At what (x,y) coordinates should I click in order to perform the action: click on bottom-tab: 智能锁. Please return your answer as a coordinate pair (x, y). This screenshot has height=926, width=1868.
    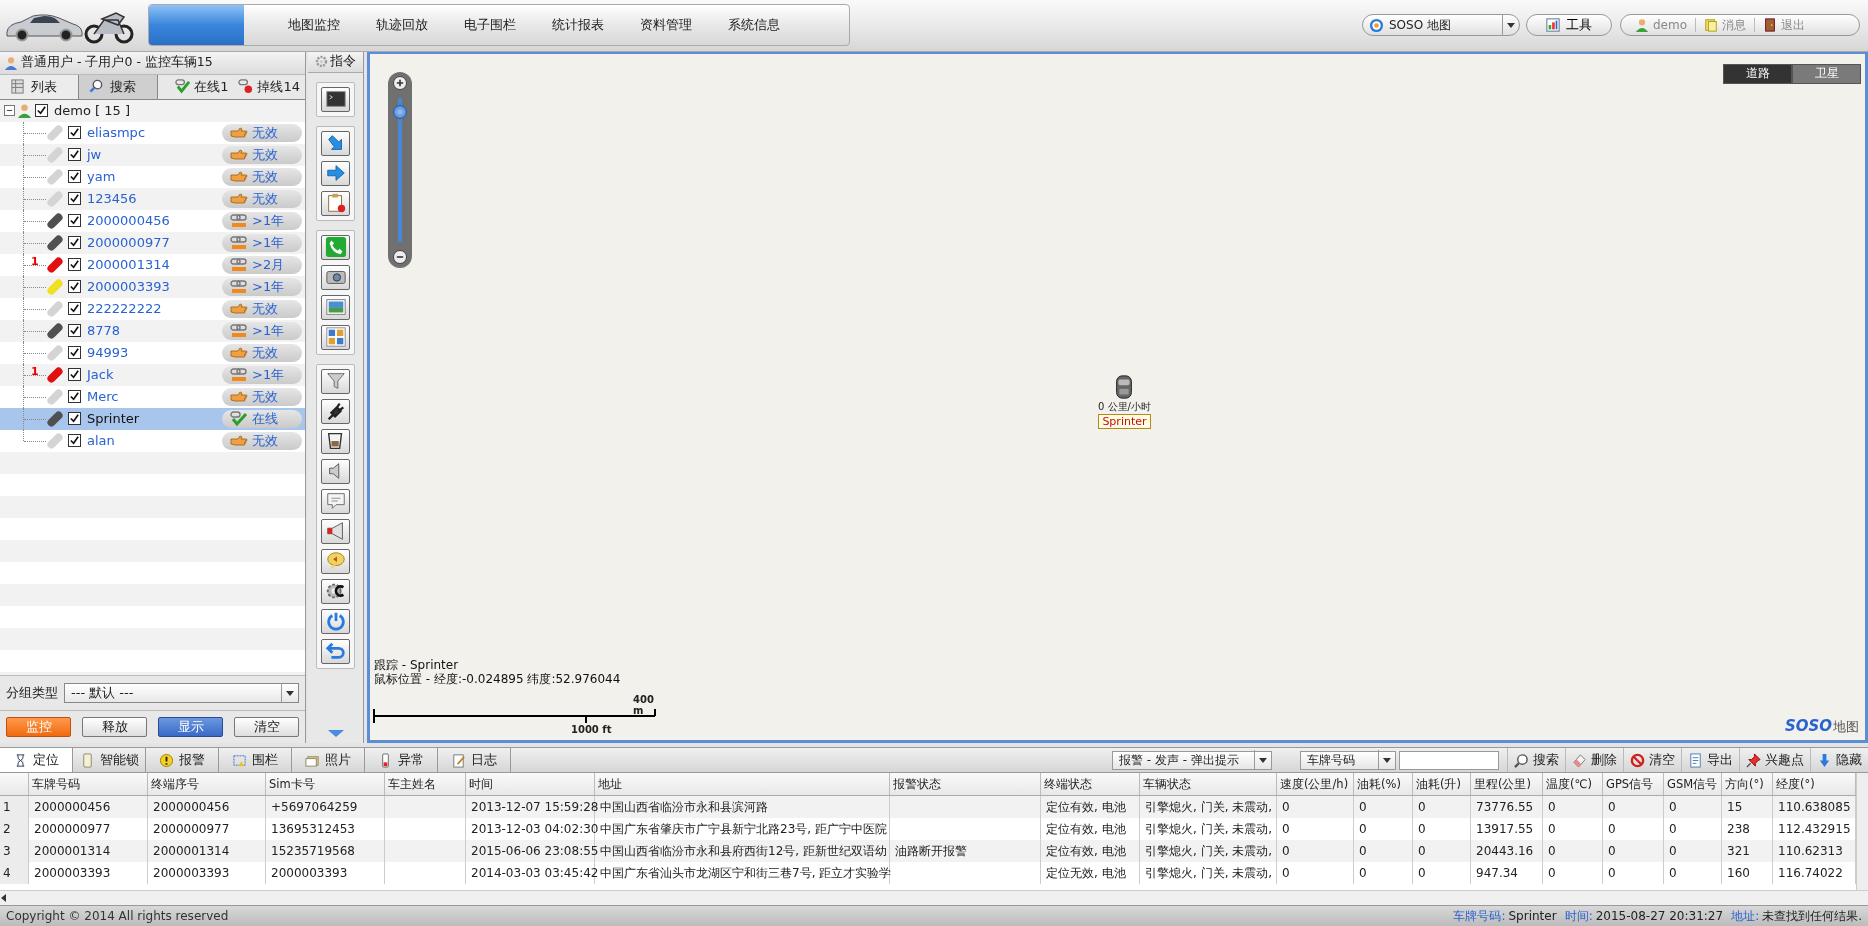
    Looking at the image, I should click on (109, 760).